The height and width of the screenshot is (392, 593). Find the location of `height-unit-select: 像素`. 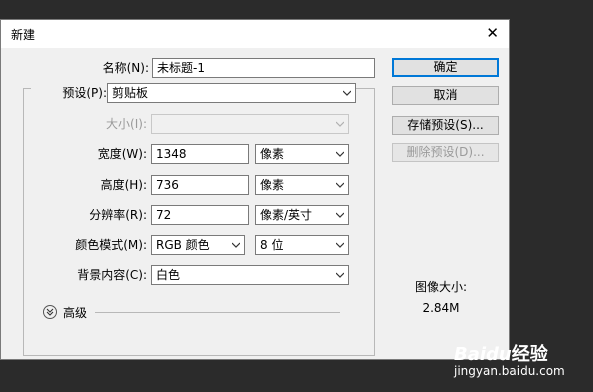

height-unit-select: 像素 is located at coordinates (302, 185).